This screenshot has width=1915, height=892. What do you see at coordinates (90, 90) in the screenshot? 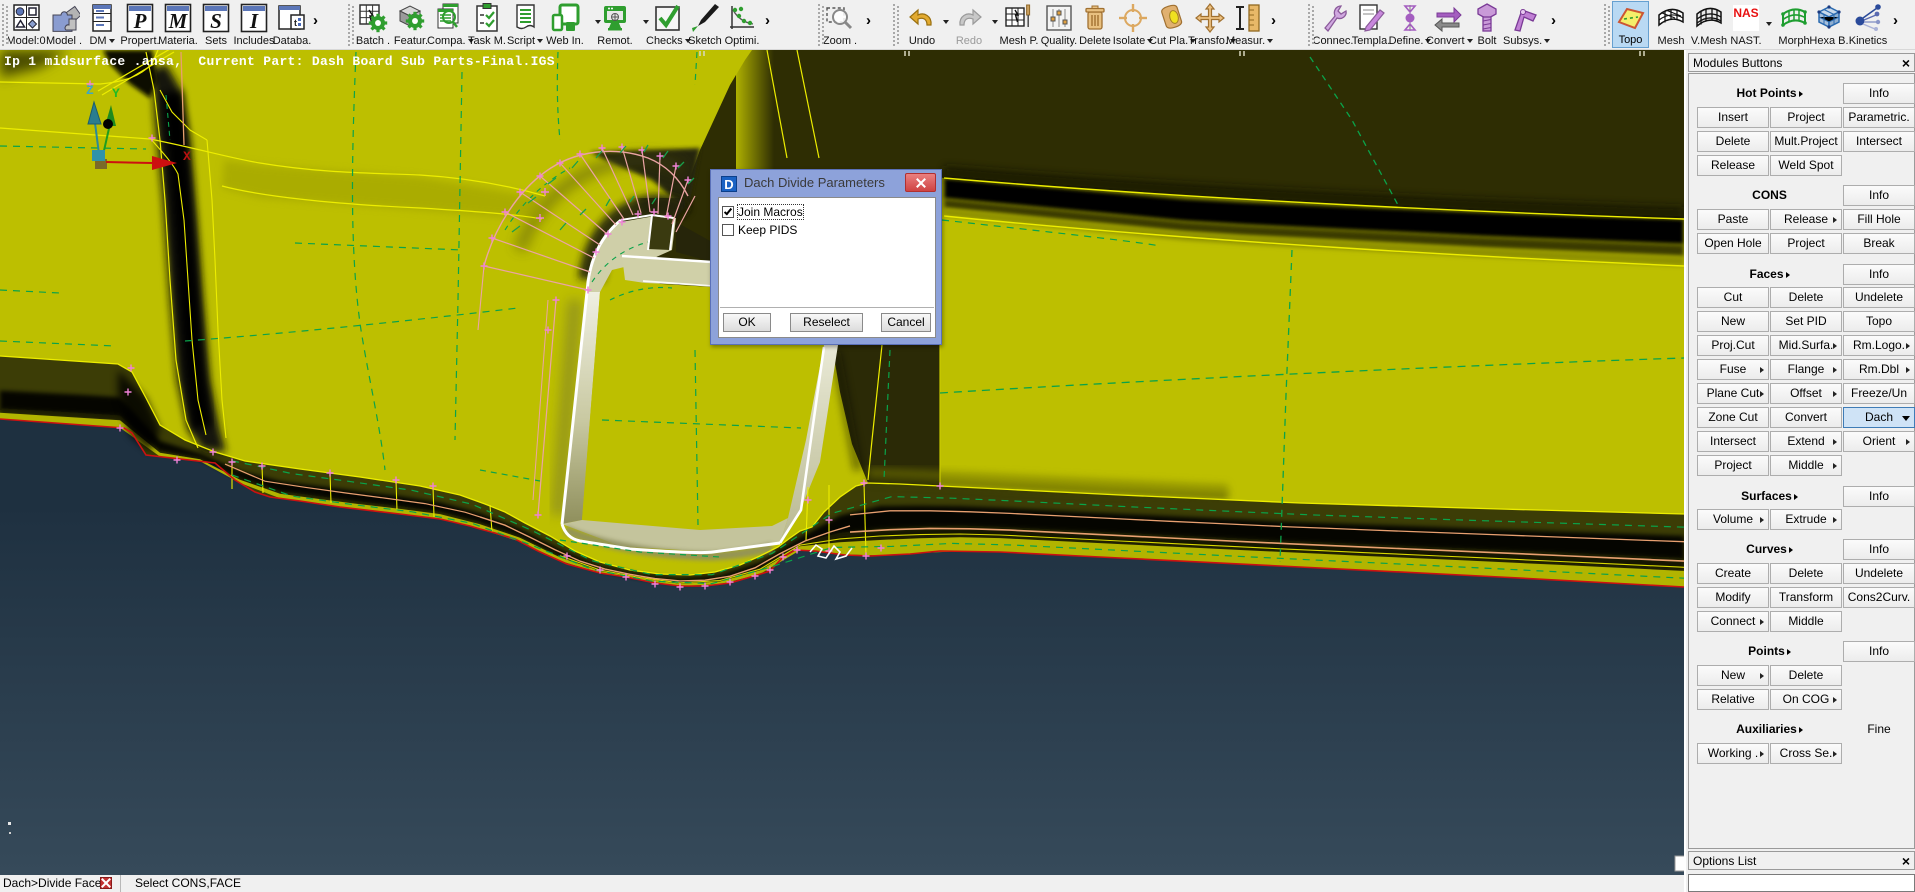
I see `svg-text: Z` at bounding box center [90, 90].